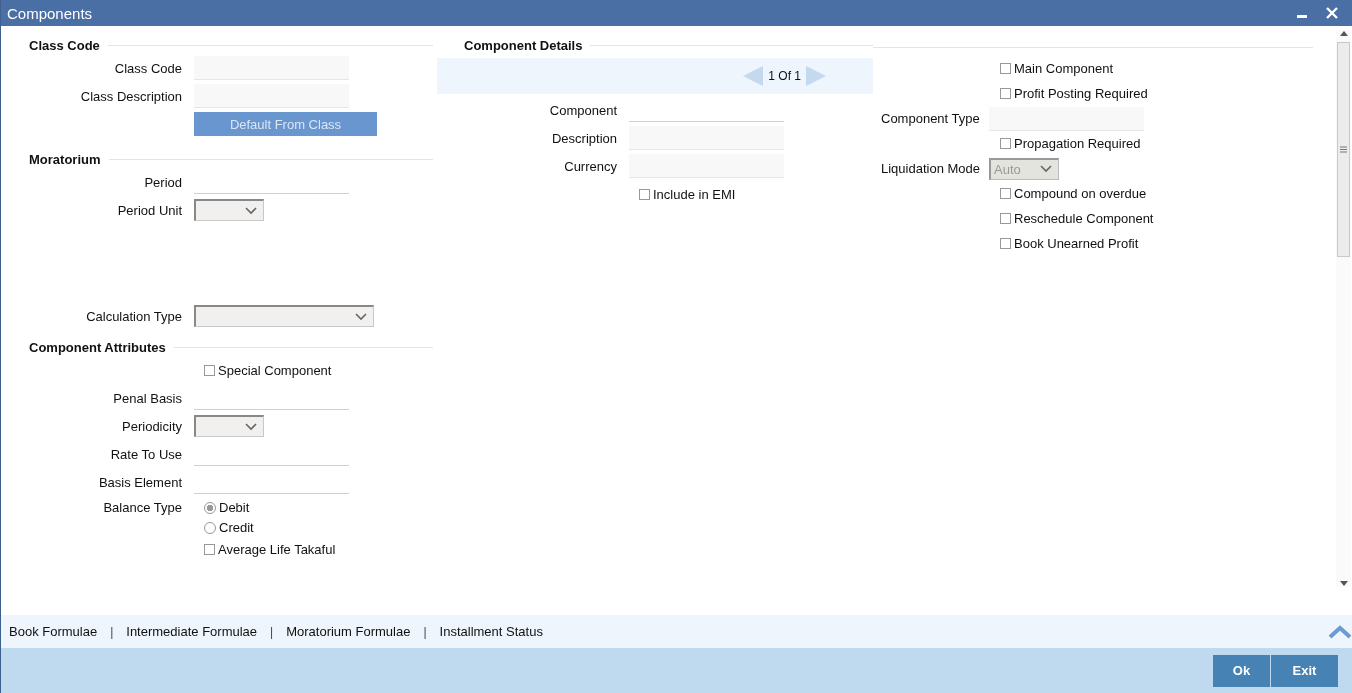 This screenshot has width=1352, height=693. Describe the element at coordinates (929, 118) in the screenshot. I see `field-label: Component Type` at that location.